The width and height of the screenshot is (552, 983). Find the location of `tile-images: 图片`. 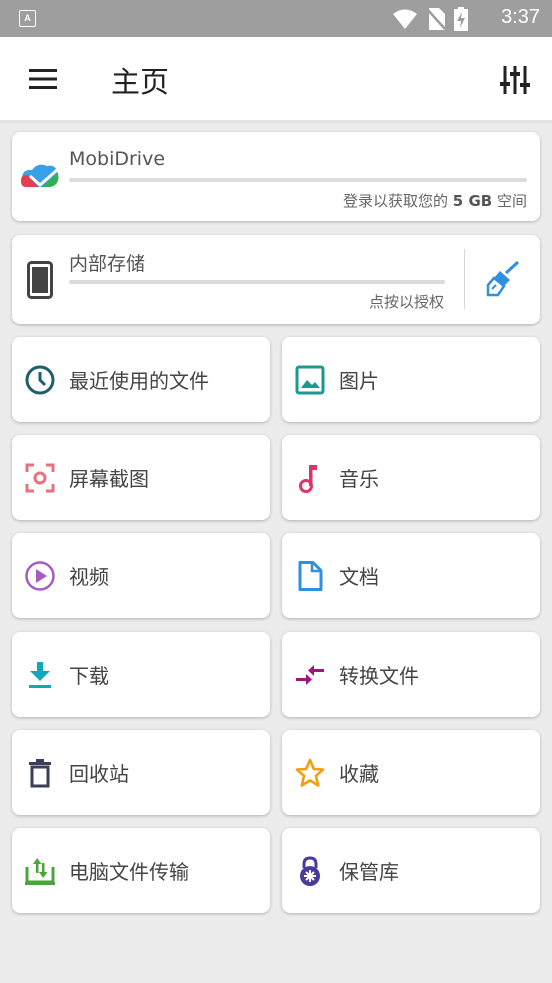

tile-images: 图片 is located at coordinates (411, 379).